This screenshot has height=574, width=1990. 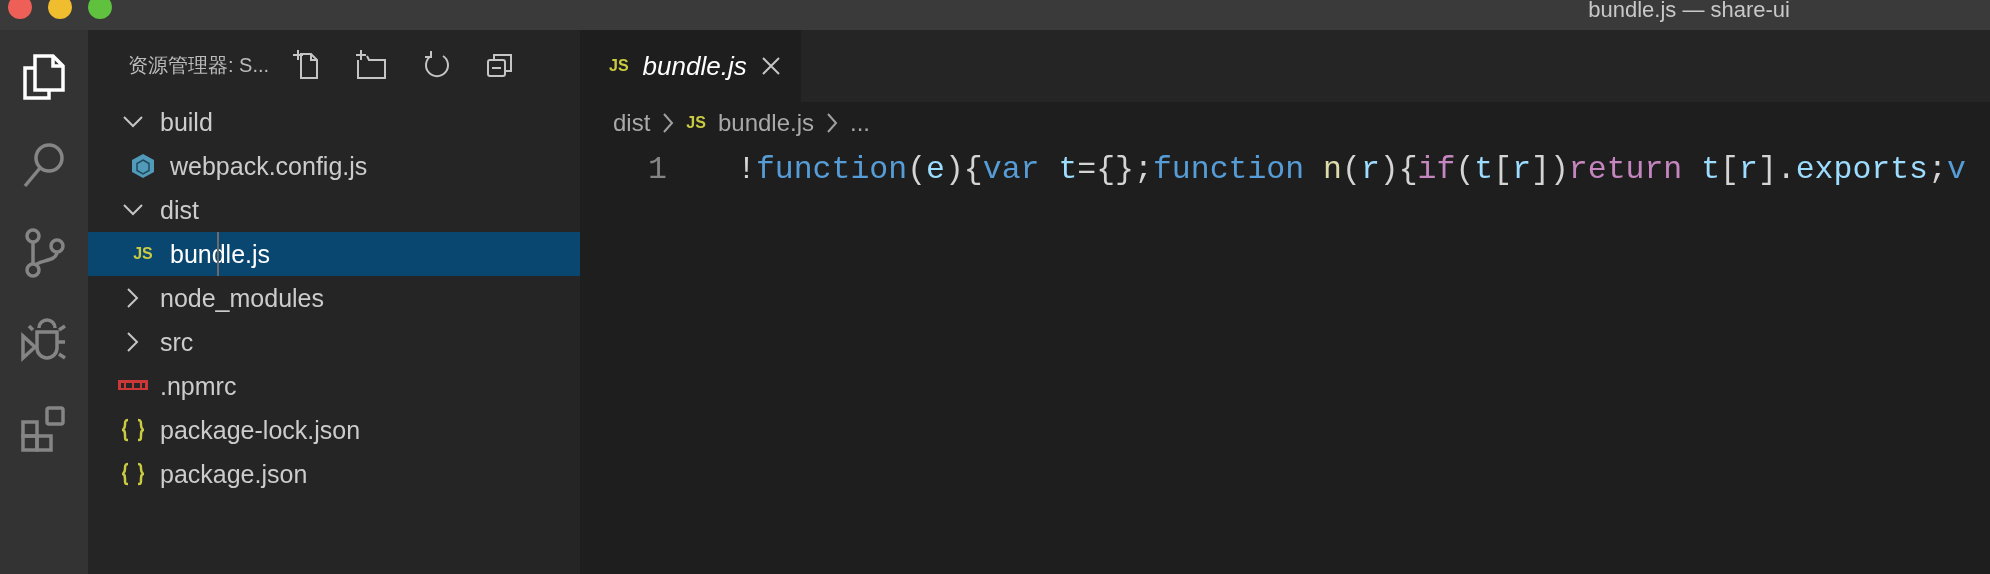 What do you see at coordinates (143, 166) in the screenshot?
I see `cube-icon` at bounding box center [143, 166].